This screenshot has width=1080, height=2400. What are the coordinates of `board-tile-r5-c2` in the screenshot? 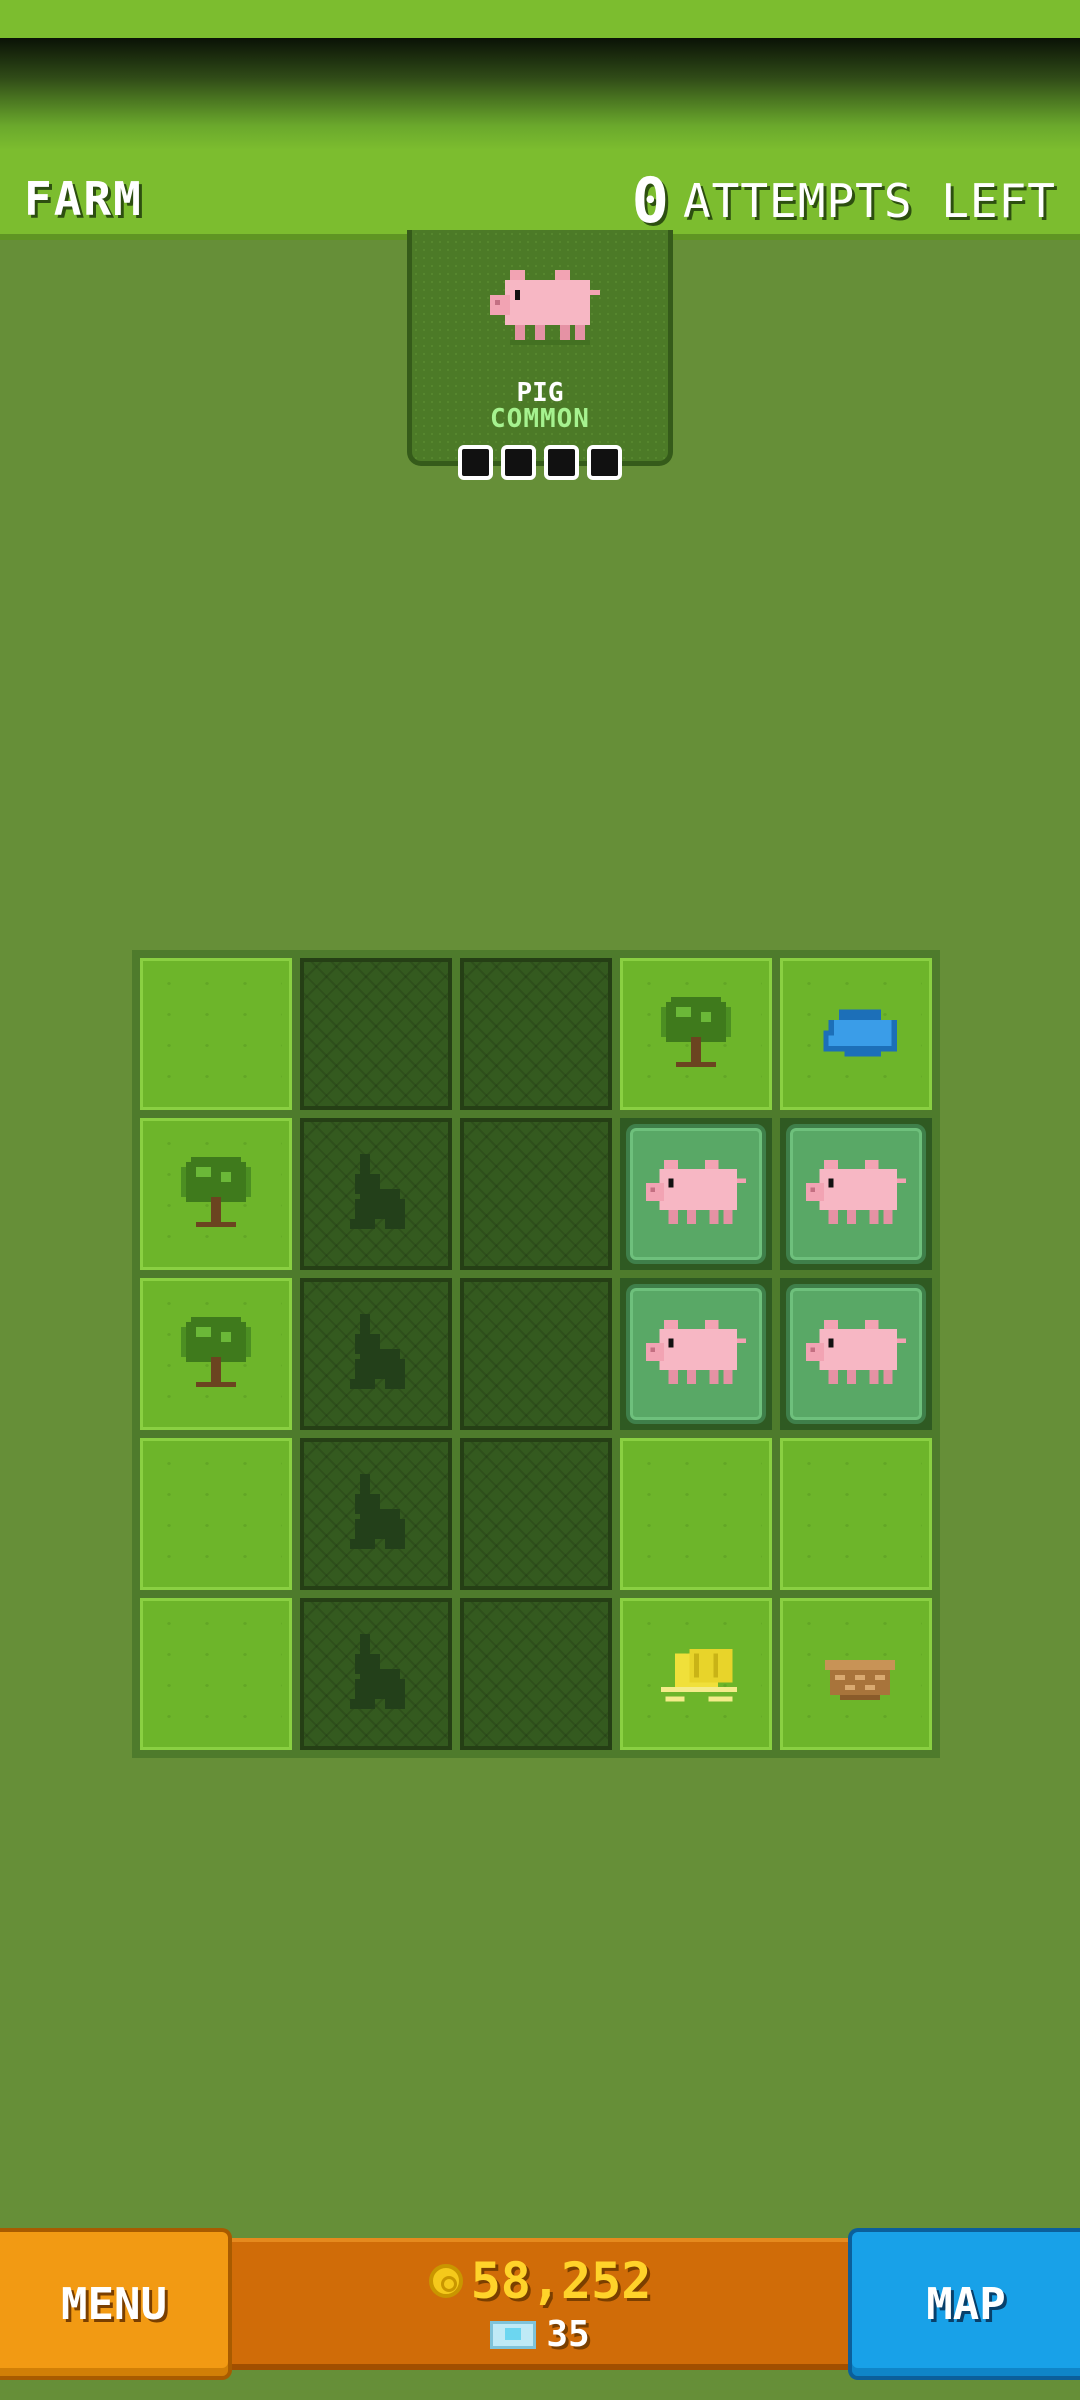 It's located at (376, 1674).